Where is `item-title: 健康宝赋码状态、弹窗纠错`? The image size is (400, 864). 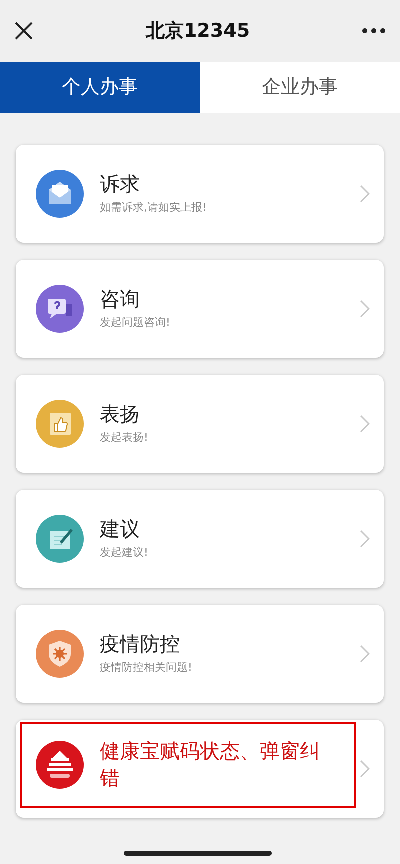
item-title: 健康宝赋码状态、弹窗纠错 is located at coordinates (210, 765).